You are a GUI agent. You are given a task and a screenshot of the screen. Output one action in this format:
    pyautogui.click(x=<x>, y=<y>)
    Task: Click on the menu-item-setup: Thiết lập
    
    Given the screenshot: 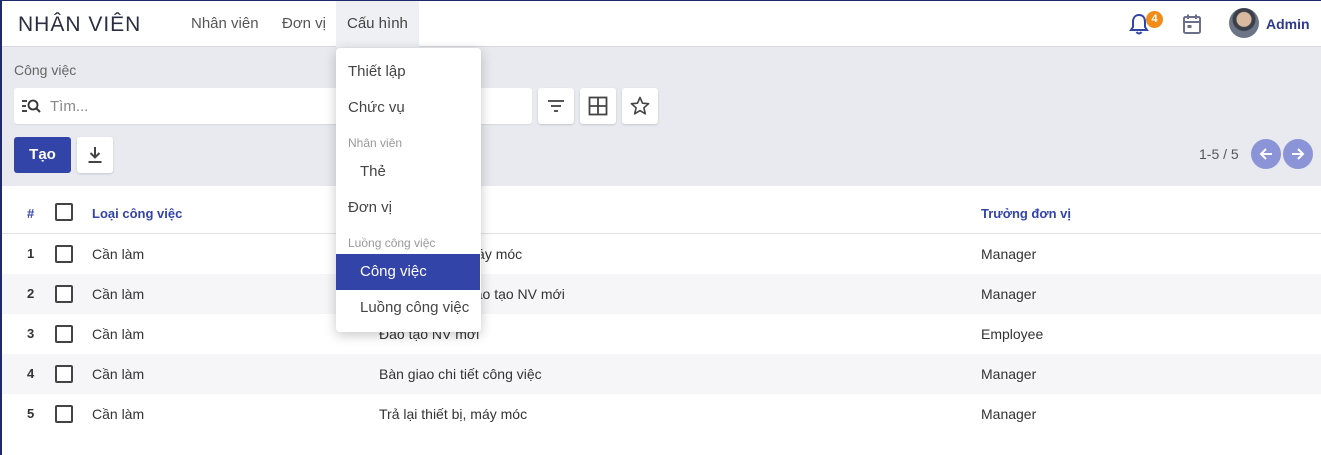 What is the action you would take?
    pyautogui.click(x=408, y=72)
    